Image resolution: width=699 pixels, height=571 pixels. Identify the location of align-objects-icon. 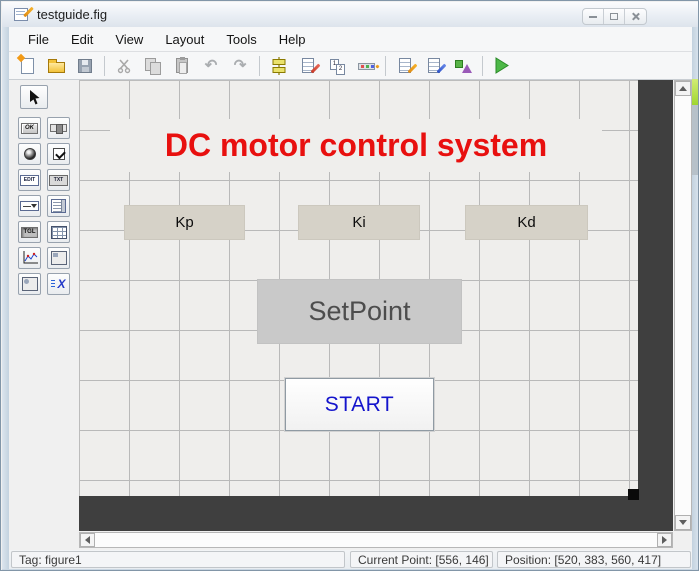
(279, 66).